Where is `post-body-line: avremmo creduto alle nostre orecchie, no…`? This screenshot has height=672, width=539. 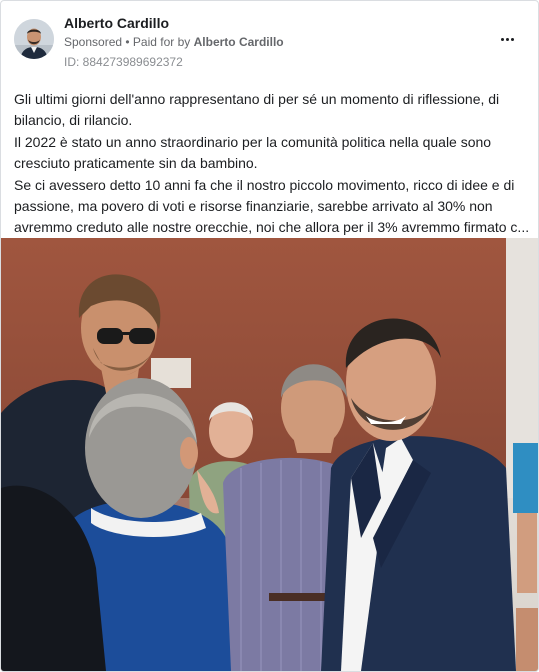 post-body-line: avremmo creduto alle nostre orecchie, no… is located at coordinates (272, 227).